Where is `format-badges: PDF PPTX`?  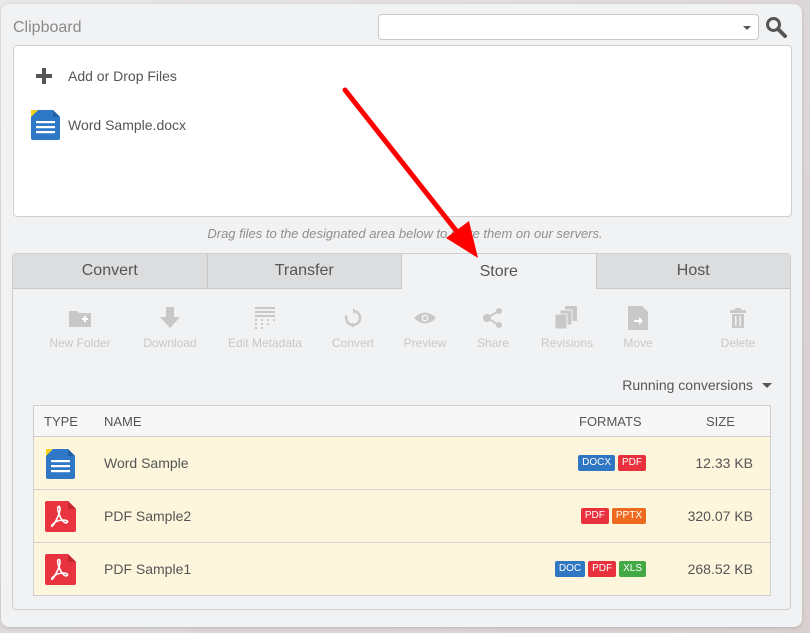
format-badges: PDF PPTX is located at coordinates (613, 516).